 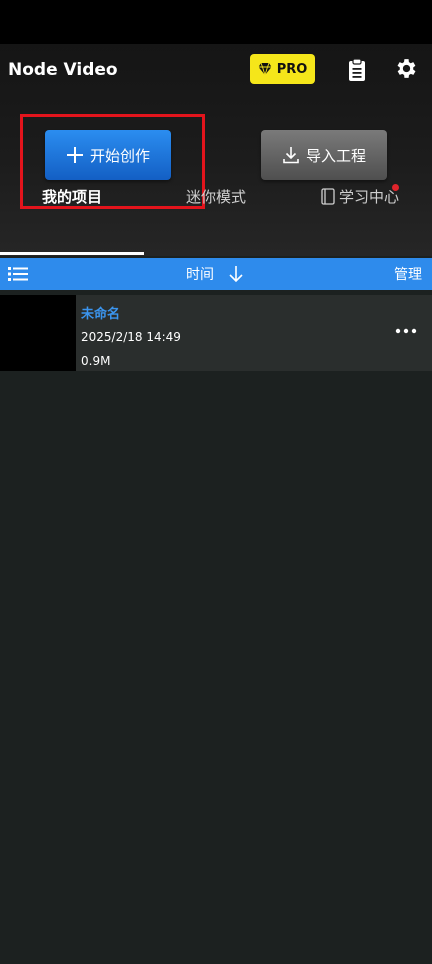 What do you see at coordinates (216, 274) in the screenshot?
I see `sort-bar: 时间 管理` at bounding box center [216, 274].